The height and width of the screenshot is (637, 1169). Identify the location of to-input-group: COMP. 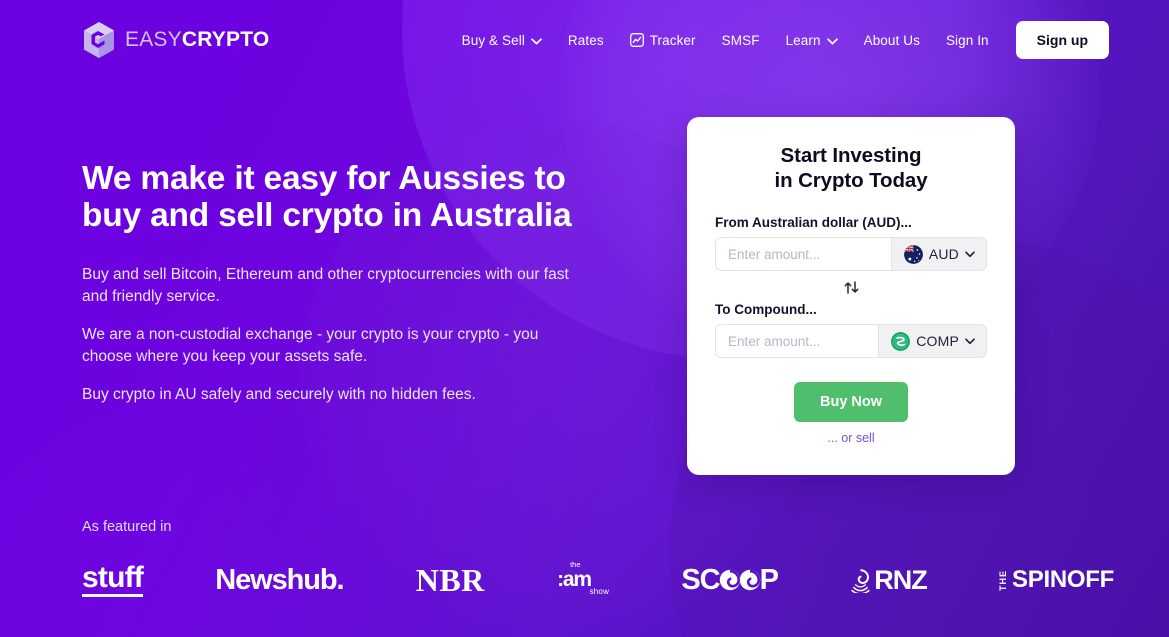
(851, 341).